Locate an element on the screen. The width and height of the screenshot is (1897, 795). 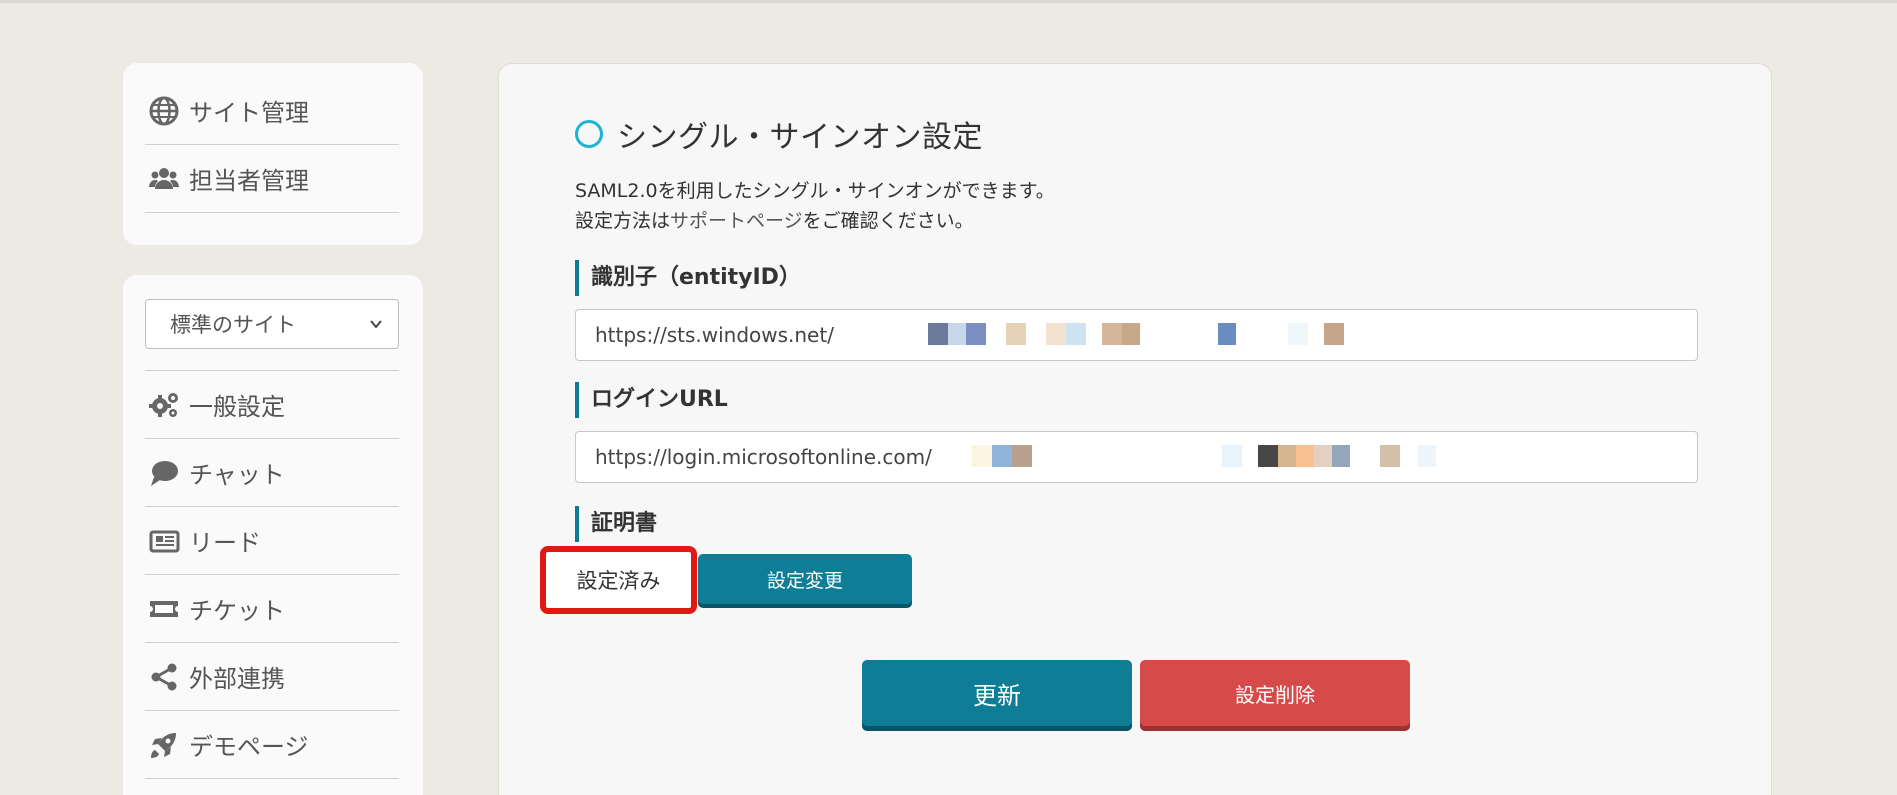
sidebar-item-label: サイト管理 is located at coordinates (249, 113).